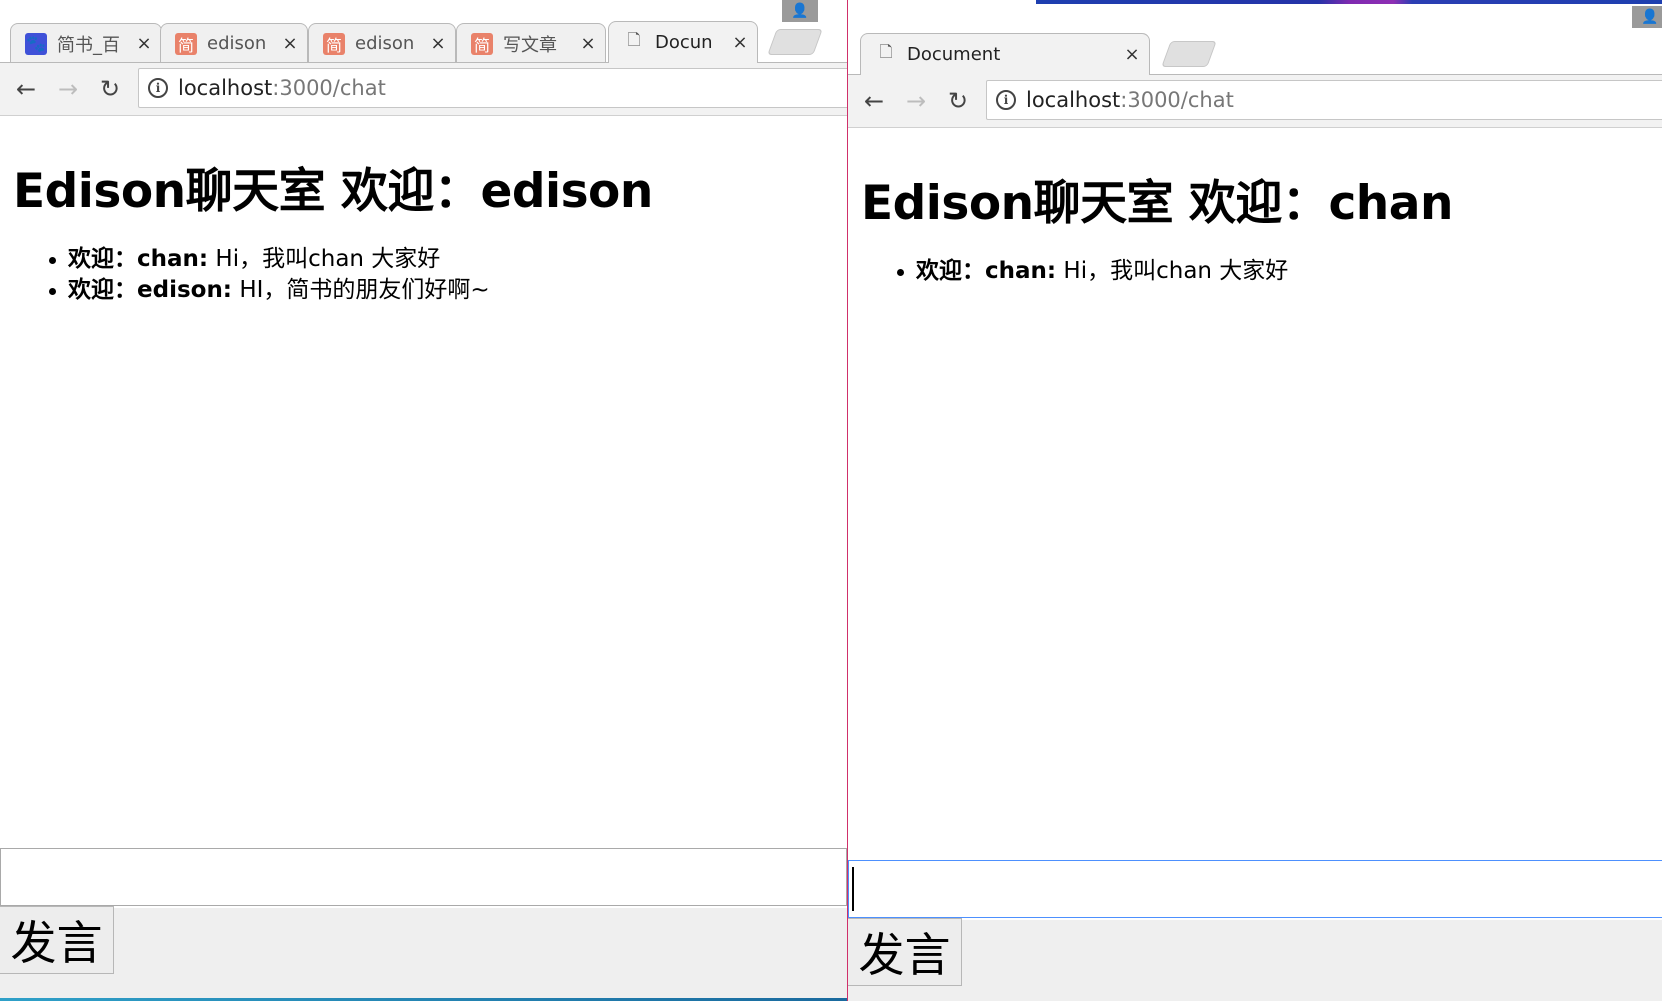 This screenshot has width=1662, height=1001. I want to click on tab-title: 简书_百, so click(88, 45).